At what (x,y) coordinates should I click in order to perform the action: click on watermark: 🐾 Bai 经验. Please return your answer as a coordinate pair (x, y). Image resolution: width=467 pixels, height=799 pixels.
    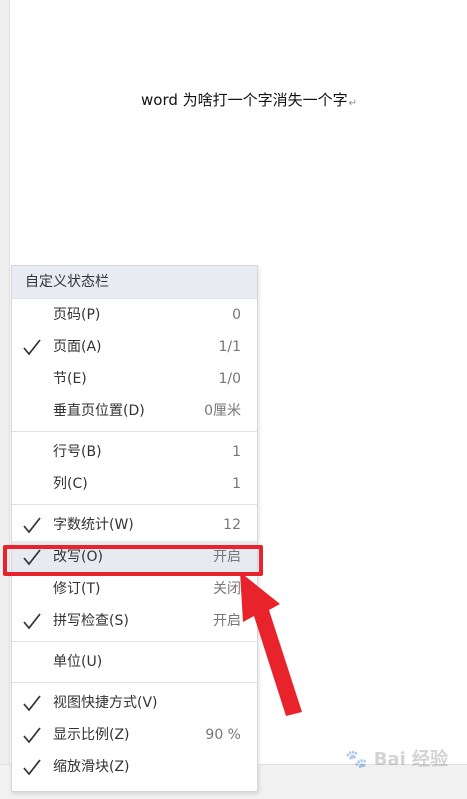
    Looking at the image, I should click on (396, 758).